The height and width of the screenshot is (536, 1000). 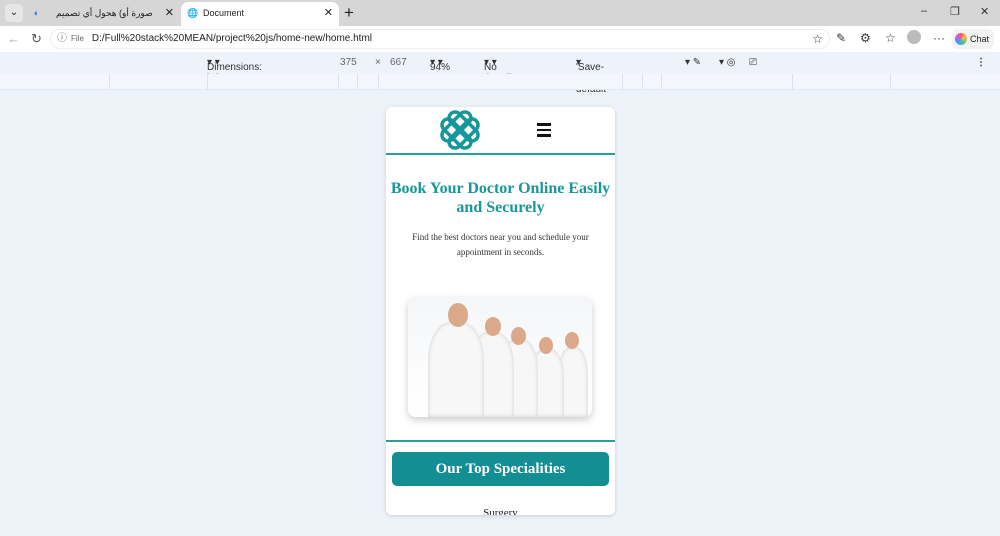 What do you see at coordinates (503, 70) in the screenshot?
I see `throttling-select: No throttling ▾ ▾` at bounding box center [503, 70].